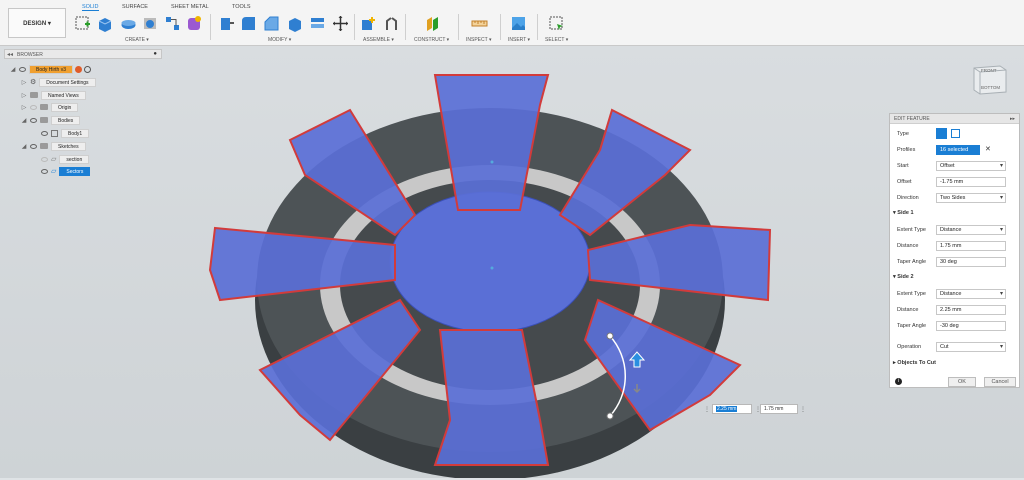  I want to click on modify-menu: MODIFY ▾, so click(279, 40).